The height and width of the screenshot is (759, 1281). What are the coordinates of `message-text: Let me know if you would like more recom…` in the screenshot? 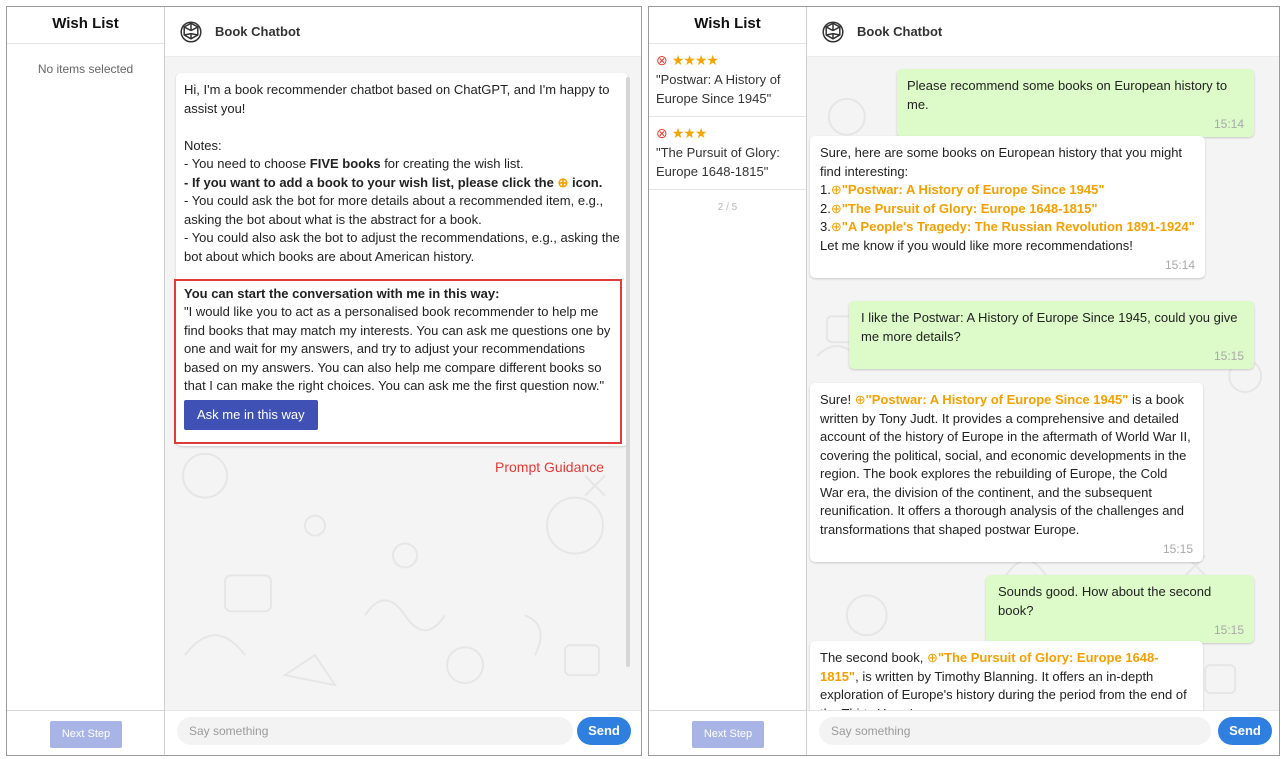 It's located at (976, 245).